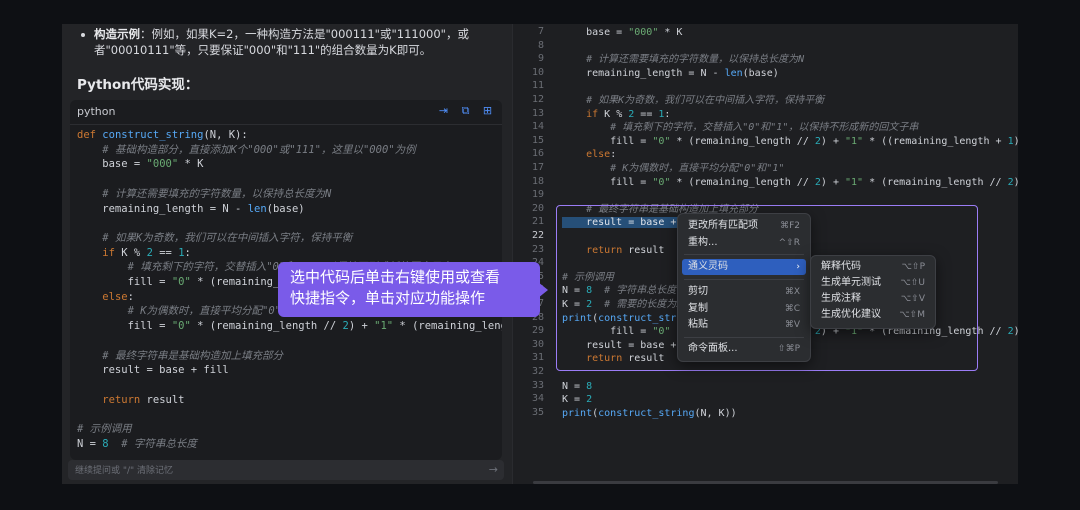 The height and width of the screenshot is (510, 1080). I want to click on submenu-item-unit-test: 生成单元测试 ⌥⇧U, so click(873, 283).